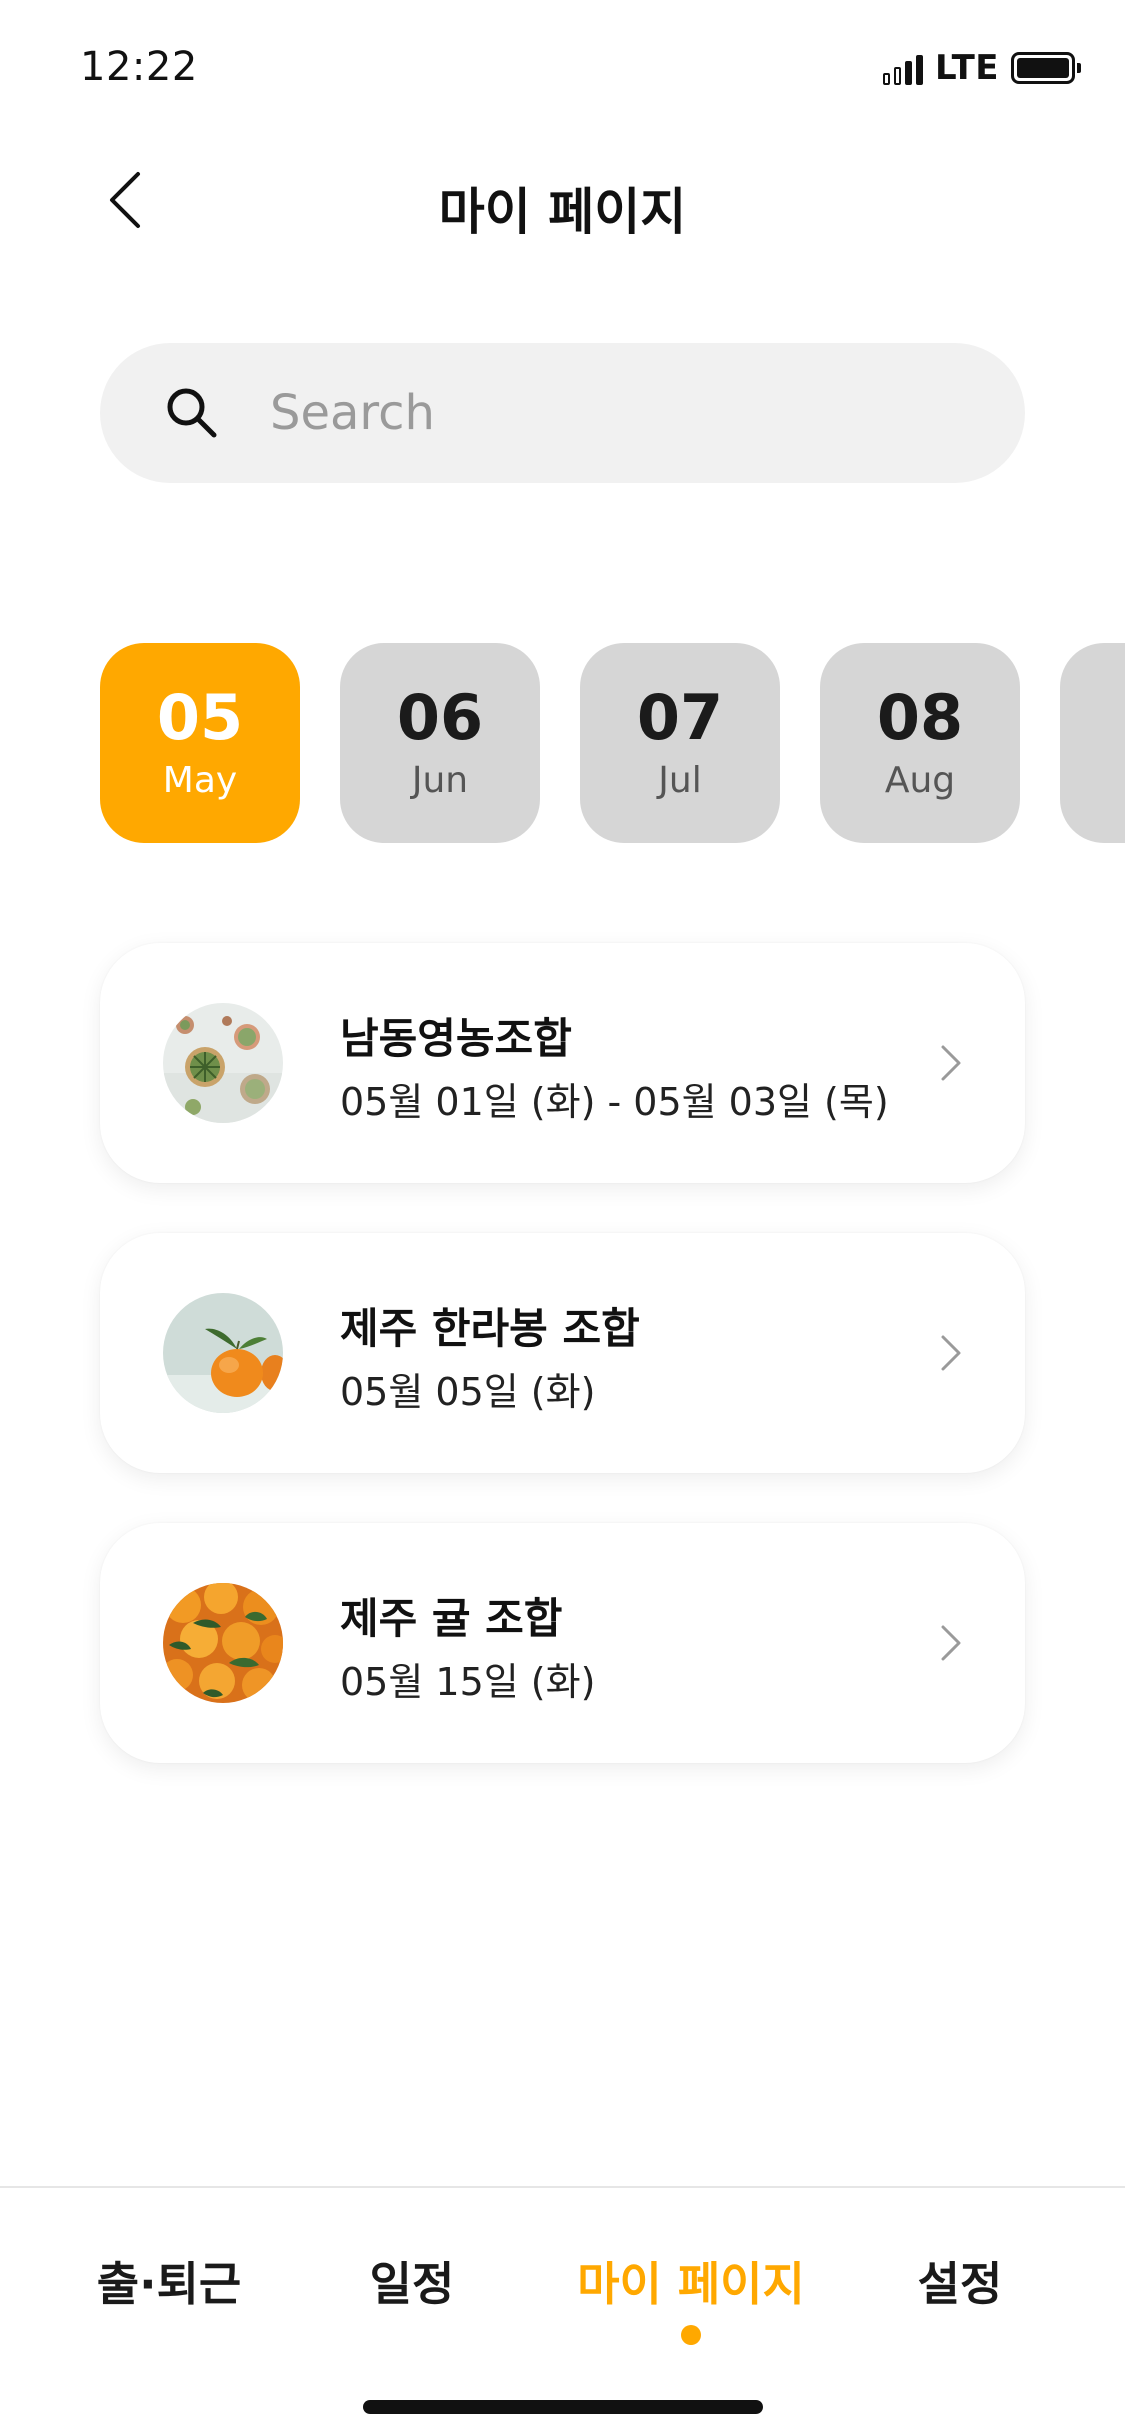  Describe the element at coordinates (456, 1038) in the screenshot. I see `card-title: 남동영농조합` at that location.